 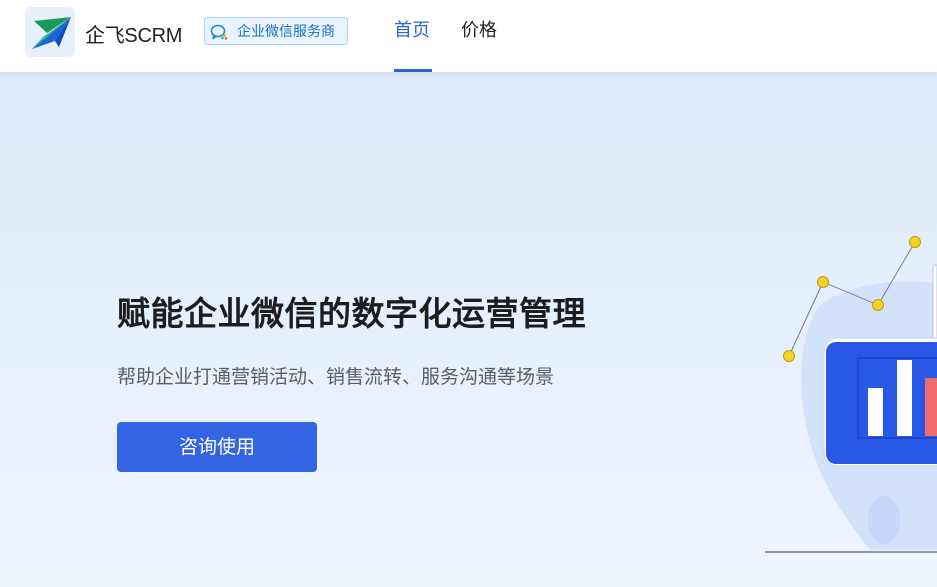 What do you see at coordinates (848, 392) in the screenshot?
I see `dashboard-illustration` at bounding box center [848, 392].